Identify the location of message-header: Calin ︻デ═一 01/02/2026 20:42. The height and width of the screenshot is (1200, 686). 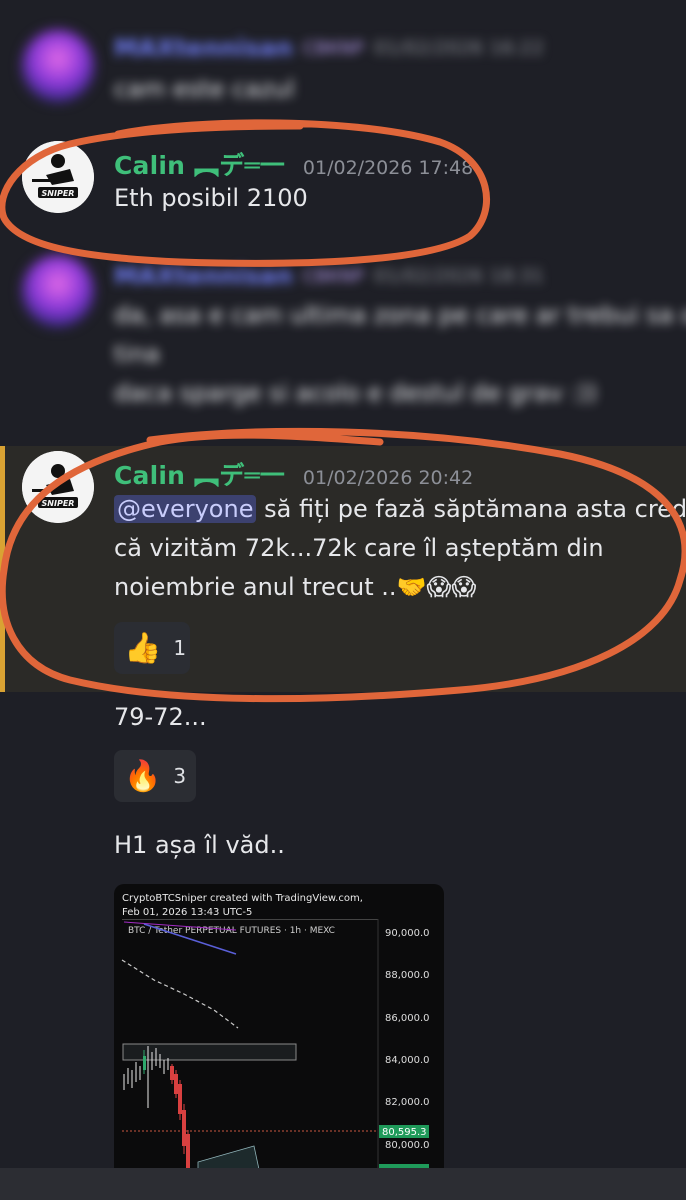
(293, 474).